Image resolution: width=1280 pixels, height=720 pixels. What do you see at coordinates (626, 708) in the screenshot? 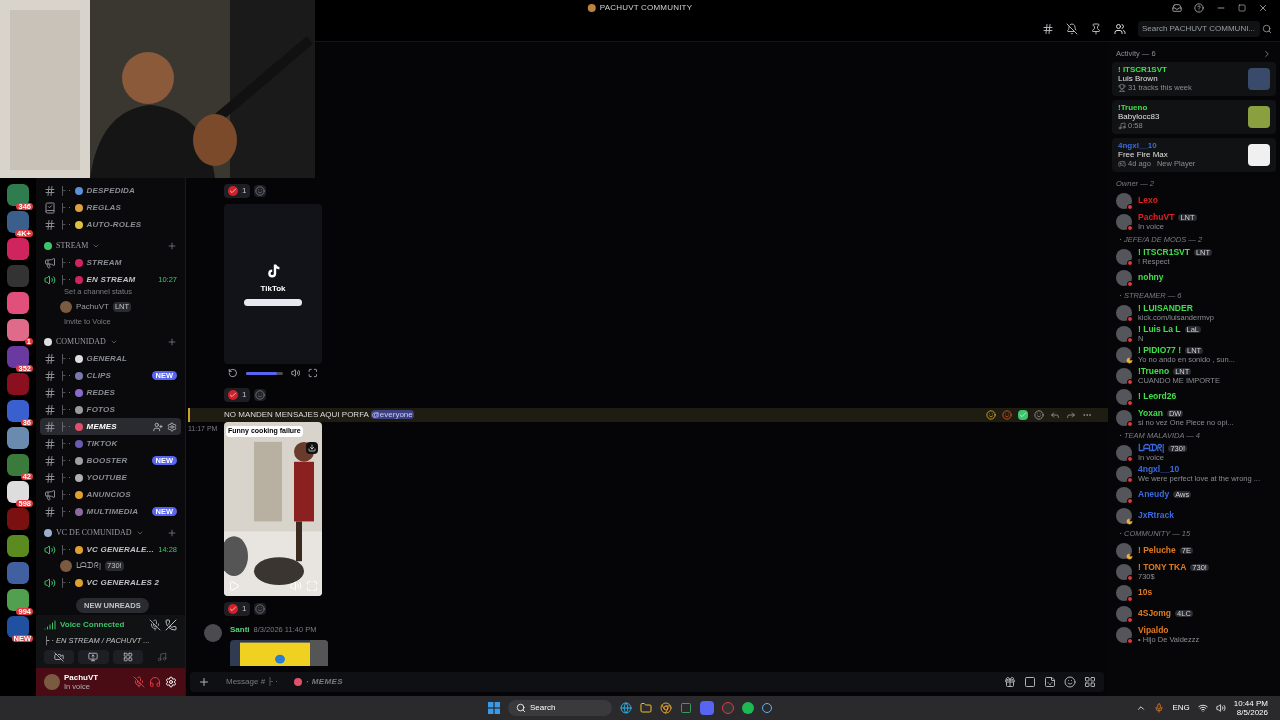
I see `browser-icon` at bounding box center [626, 708].